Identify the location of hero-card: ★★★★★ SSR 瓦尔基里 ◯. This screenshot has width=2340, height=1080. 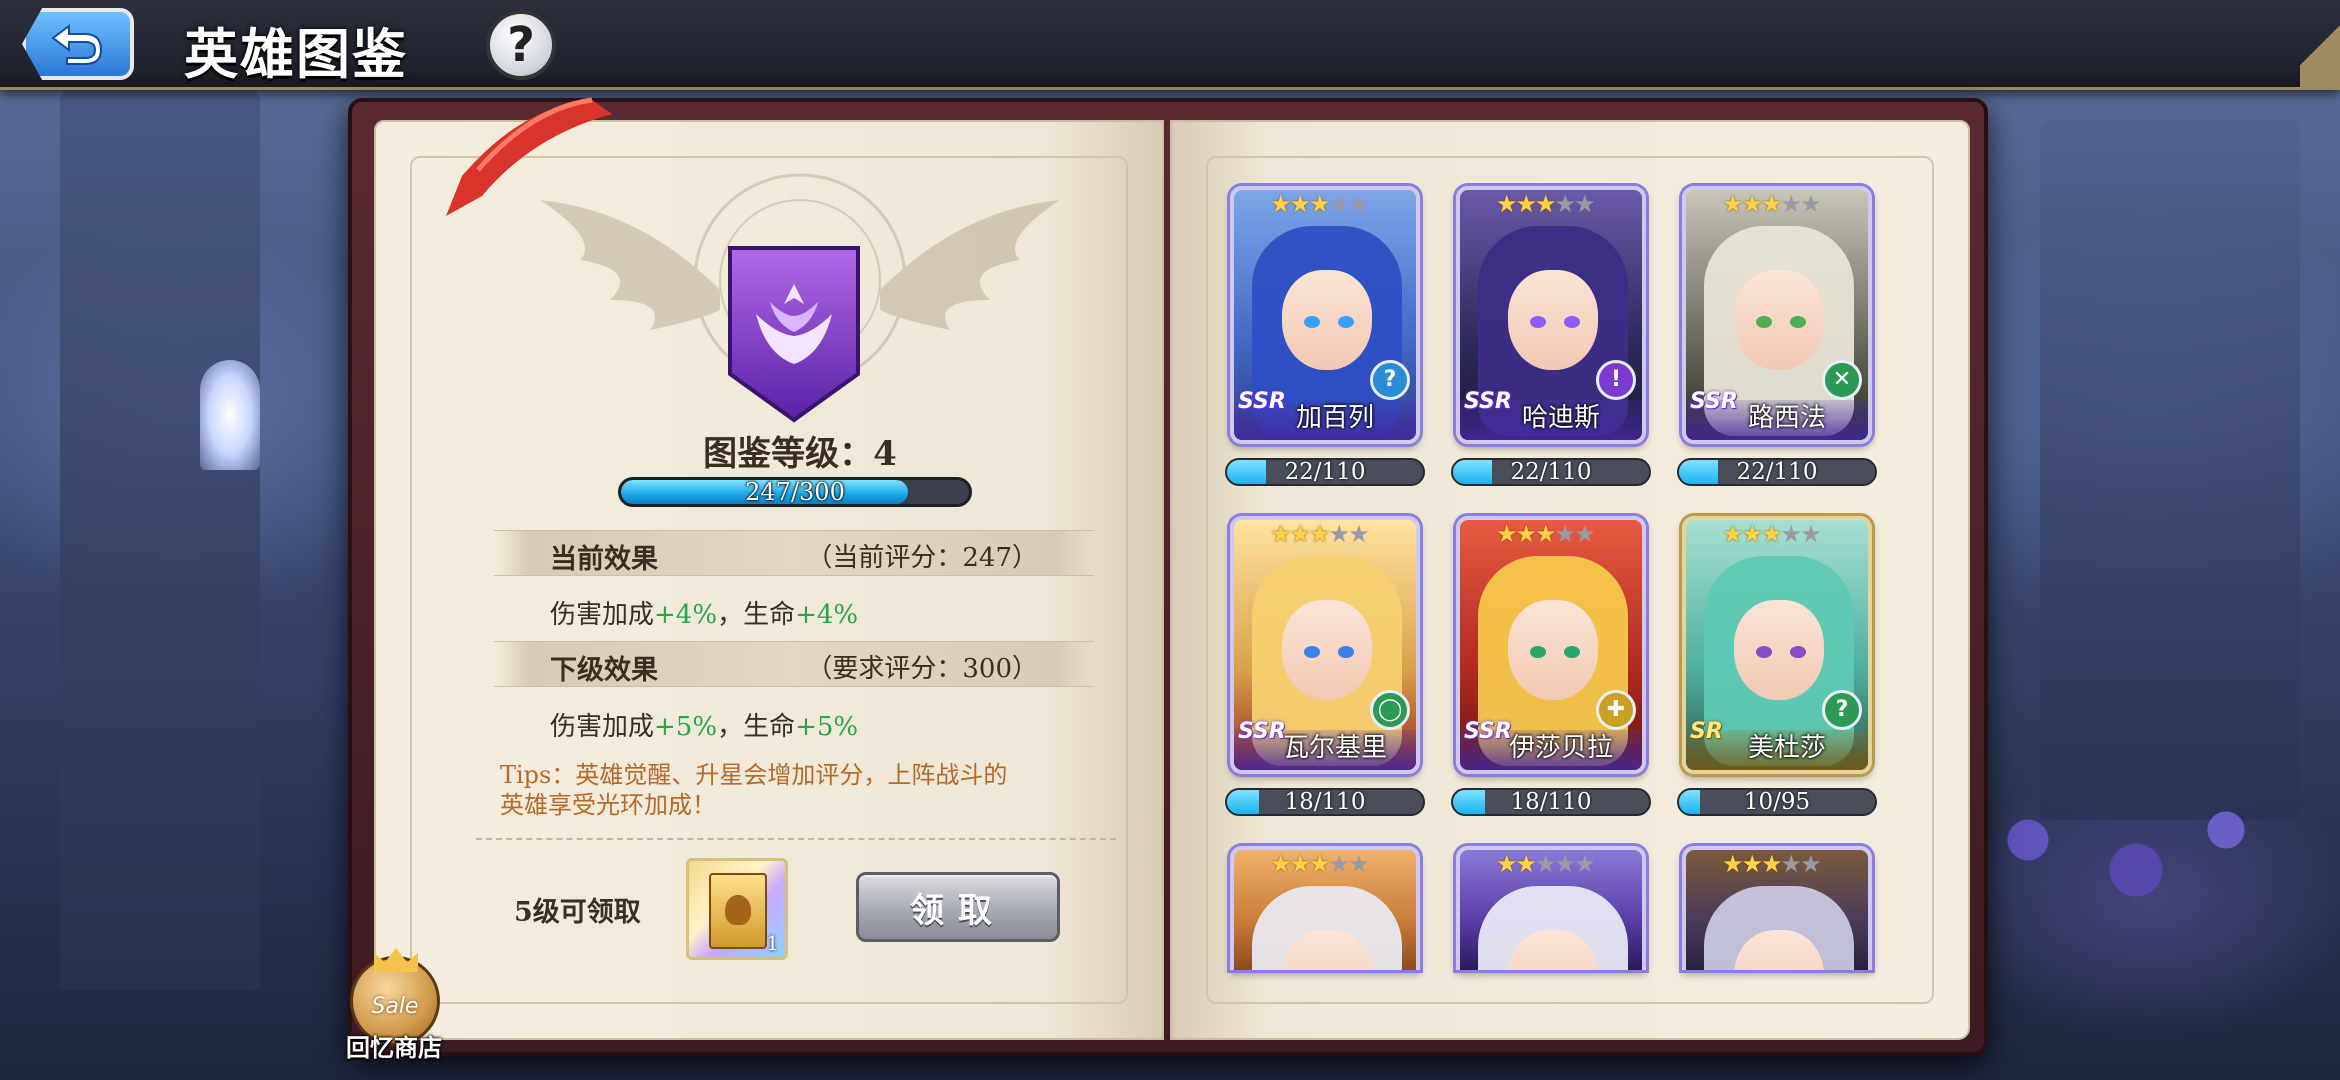
(1325, 645).